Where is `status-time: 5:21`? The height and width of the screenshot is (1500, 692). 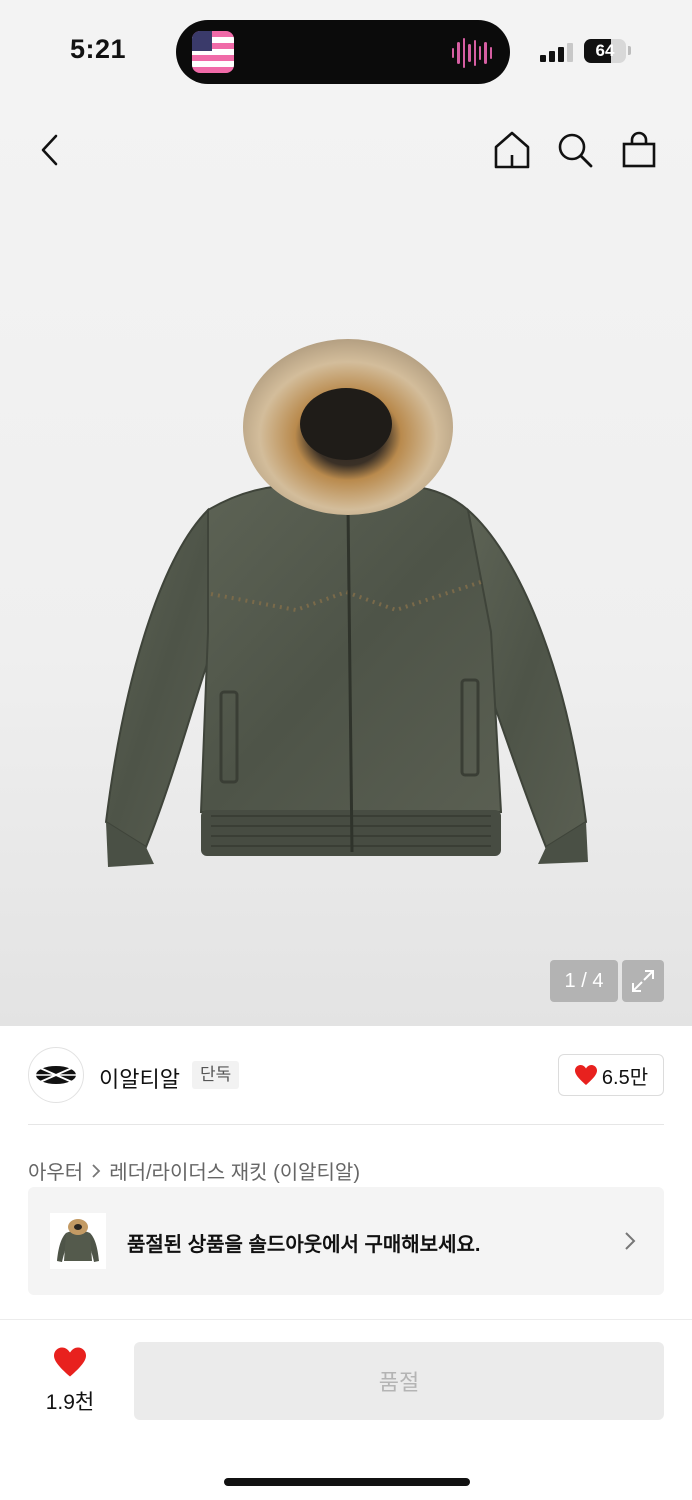 status-time: 5:21 is located at coordinates (98, 49).